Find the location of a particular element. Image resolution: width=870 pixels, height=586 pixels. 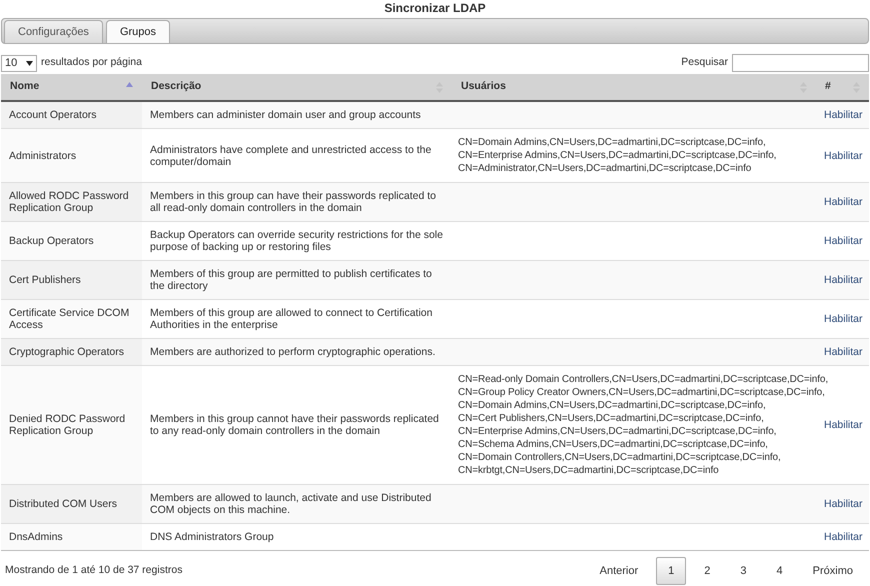

table-cell: DNS Administrators Group is located at coordinates (297, 537).